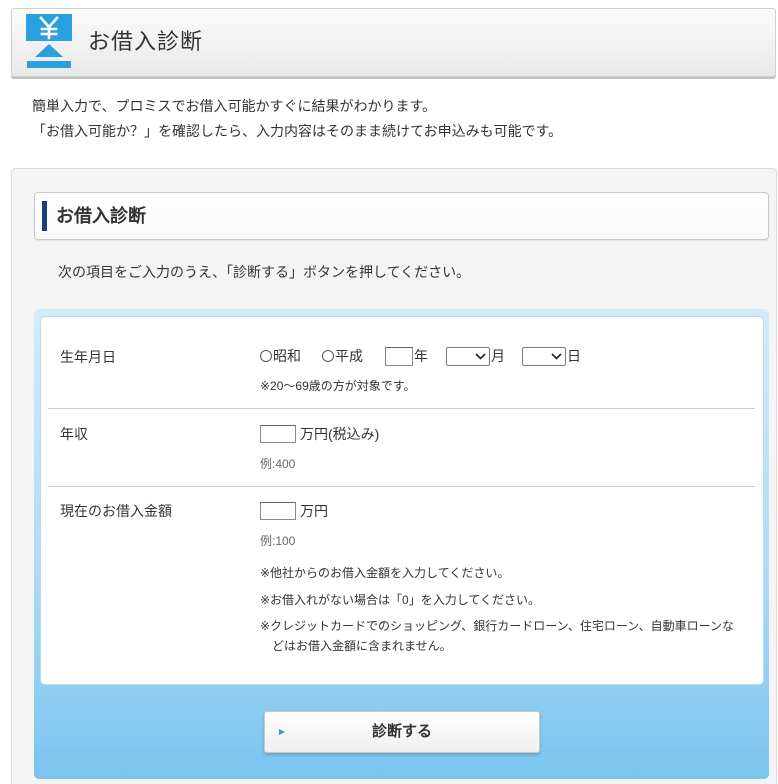 The height and width of the screenshot is (784, 778). What do you see at coordinates (349, 356) in the screenshot?
I see `era-radio-label: 平成` at bounding box center [349, 356].